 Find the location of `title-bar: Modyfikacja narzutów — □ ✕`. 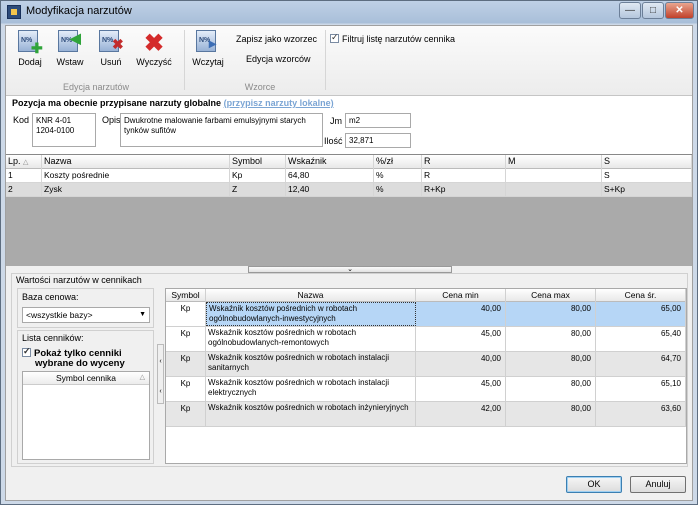

title-bar: Modyfikacja narzutów — □ ✕ is located at coordinates (349, 12).